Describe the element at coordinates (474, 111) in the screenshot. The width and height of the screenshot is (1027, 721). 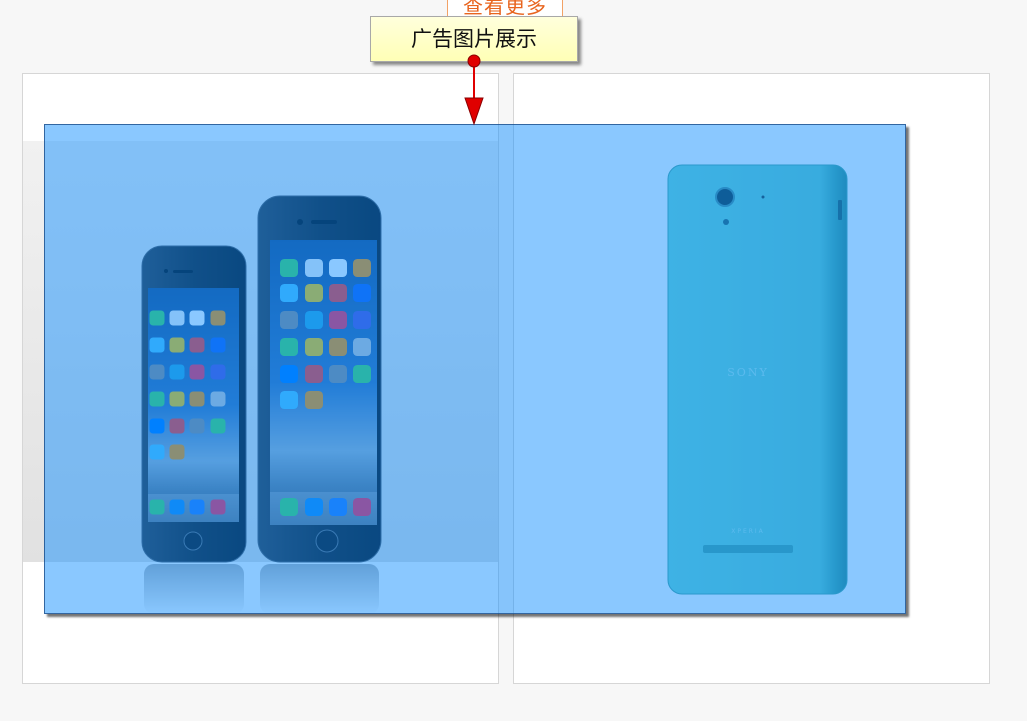
I see `arrow-head-icon` at that location.